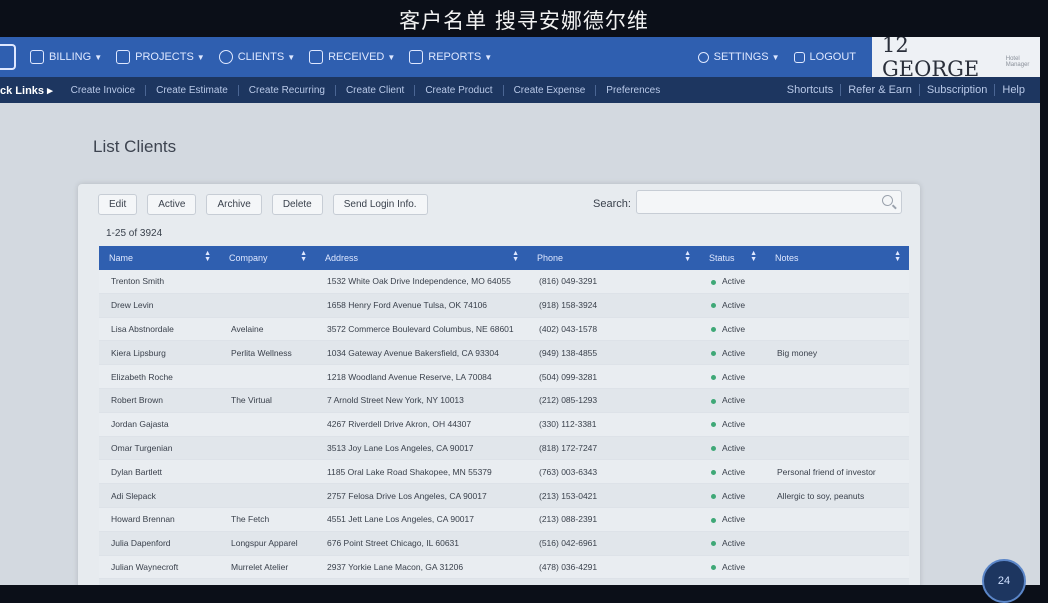 The height and width of the screenshot is (603, 1048). Describe the element at coordinates (837, 353) in the screenshot. I see `client-notes: Big money` at that location.